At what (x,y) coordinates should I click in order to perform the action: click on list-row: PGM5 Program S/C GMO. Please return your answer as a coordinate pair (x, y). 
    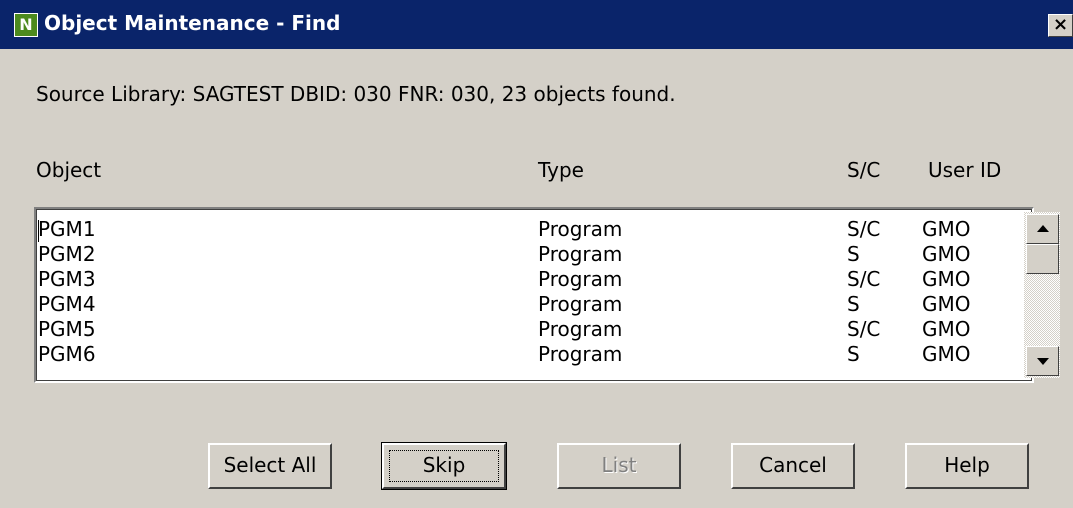
    Looking at the image, I should click on (526, 329).